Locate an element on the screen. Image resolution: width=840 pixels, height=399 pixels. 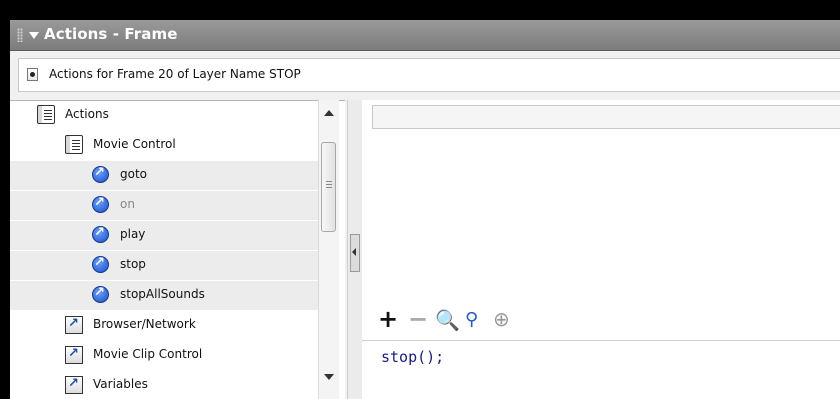
tree-item-label: Movie Clip Control is located at coordinates (148, 354).